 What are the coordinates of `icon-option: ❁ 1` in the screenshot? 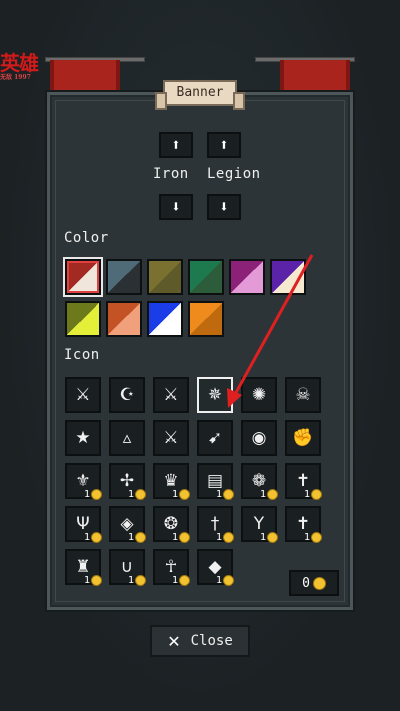 It's located at (259, 481).